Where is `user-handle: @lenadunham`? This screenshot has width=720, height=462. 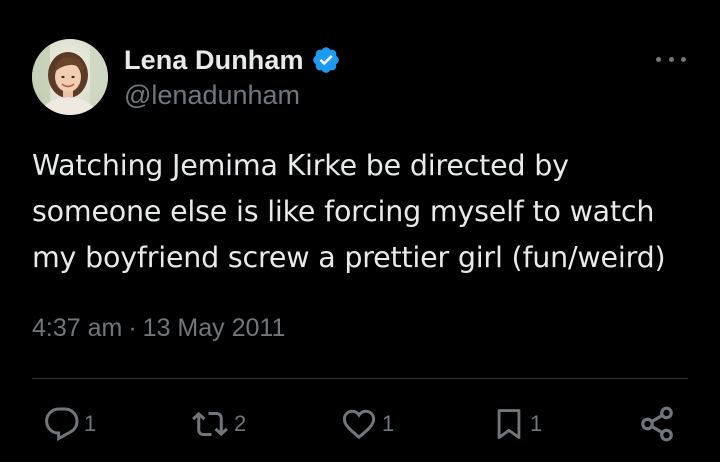
user-handle: @lenadunham is located at coordinates (232, 95).